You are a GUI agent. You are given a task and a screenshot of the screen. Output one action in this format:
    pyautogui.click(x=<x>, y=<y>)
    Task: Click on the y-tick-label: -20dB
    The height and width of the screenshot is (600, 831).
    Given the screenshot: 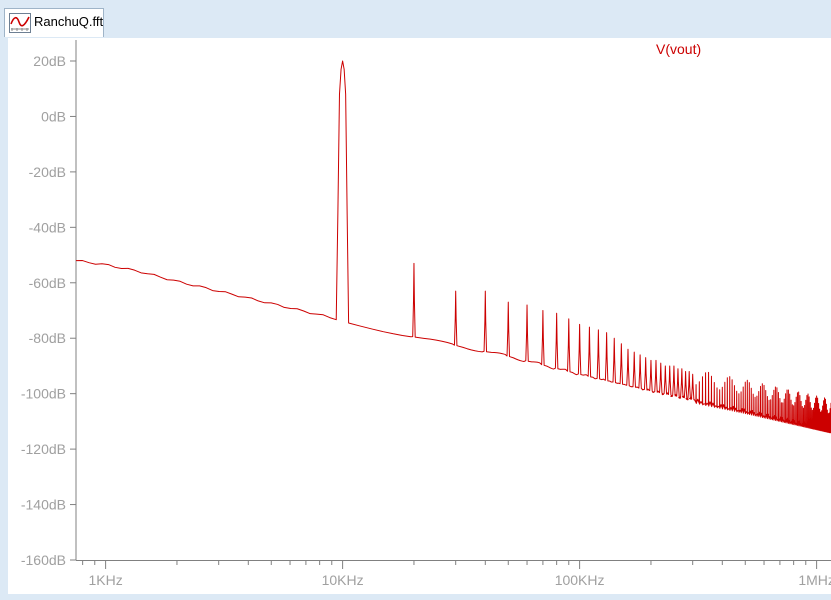 What is the action you would take?
    pyautogui.click(x=47, y=172)
    